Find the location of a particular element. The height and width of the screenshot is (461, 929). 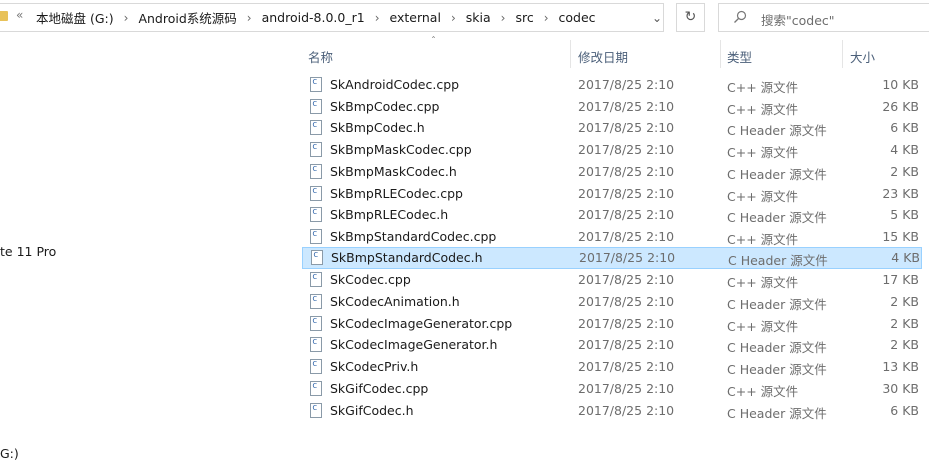

breadcrumb-item: external is located at coordinates (415, 17).